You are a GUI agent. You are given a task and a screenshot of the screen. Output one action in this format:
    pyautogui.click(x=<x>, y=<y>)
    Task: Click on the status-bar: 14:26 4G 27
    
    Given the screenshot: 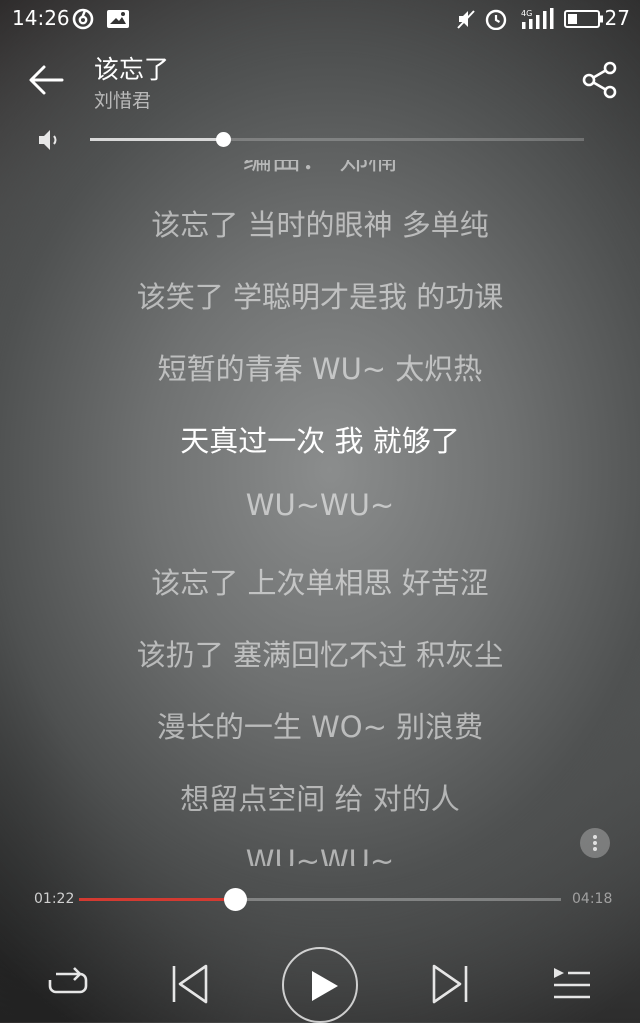 What is the action you would take?
    pyautogui.click(x=320, y=19)
    